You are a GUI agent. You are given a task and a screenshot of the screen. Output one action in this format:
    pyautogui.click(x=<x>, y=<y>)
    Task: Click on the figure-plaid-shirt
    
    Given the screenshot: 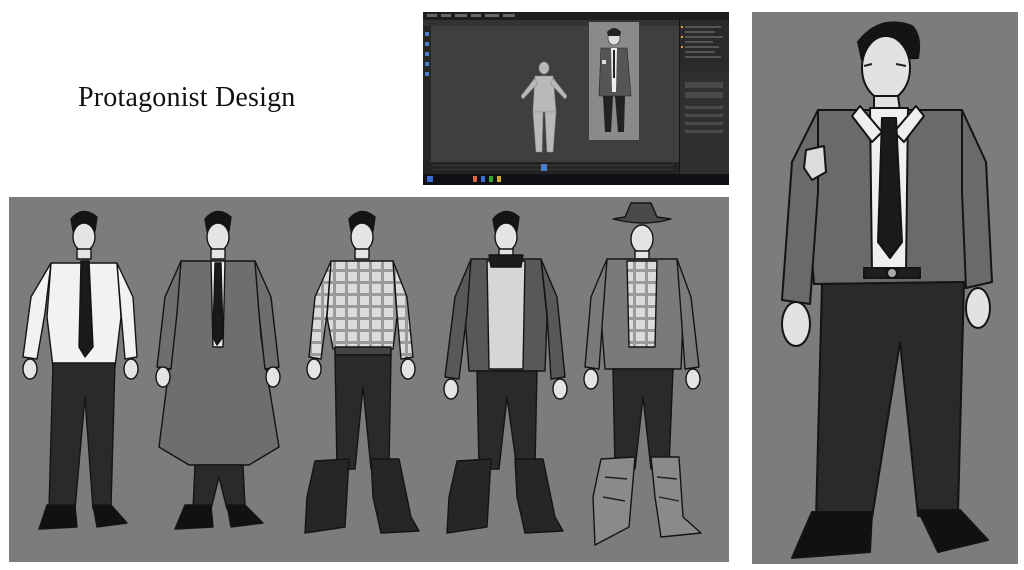 What is the action you would take?
    pyautogui.click(x=362, y=372)
    